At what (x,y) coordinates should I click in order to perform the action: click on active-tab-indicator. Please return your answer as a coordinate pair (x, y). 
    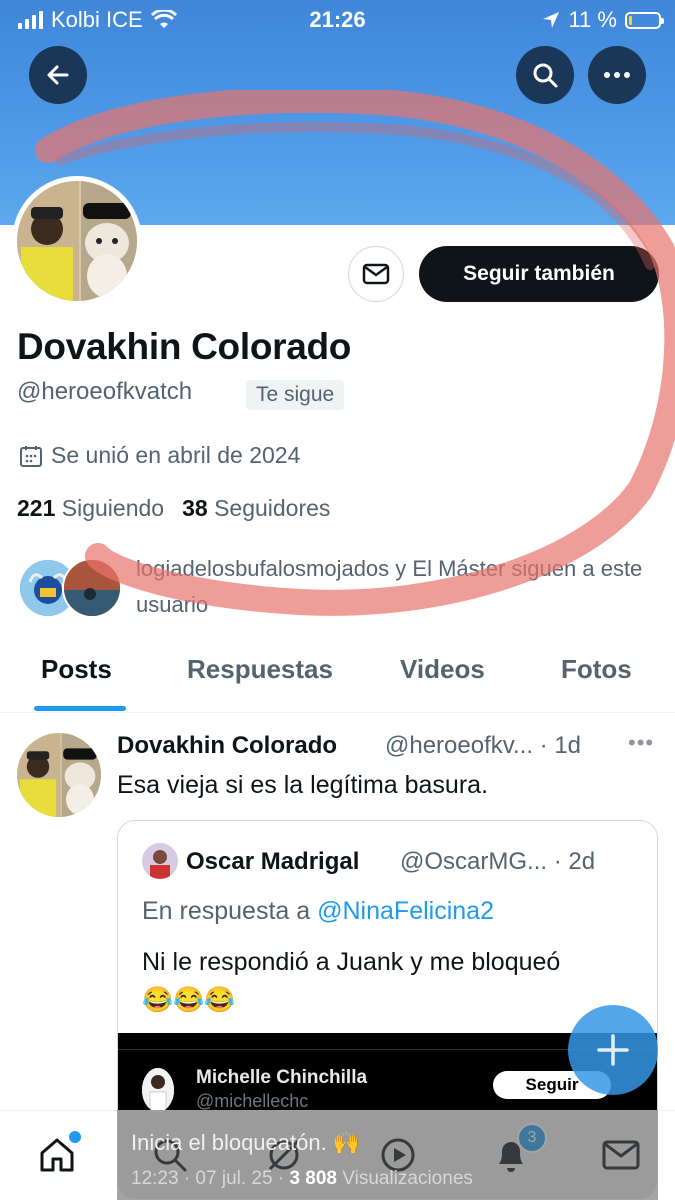
    Looking at the image, I should click on (80, 708).